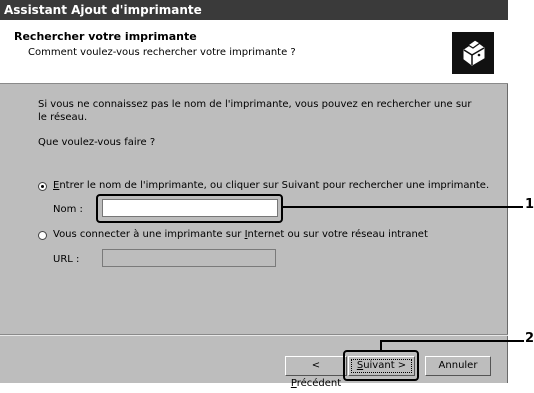 This screenshot has width=534, height=393. What do you see at coordinates (42, 186) in the screenshot?
I see `radio-enter-printer-name` at bounding box center [42, 186].